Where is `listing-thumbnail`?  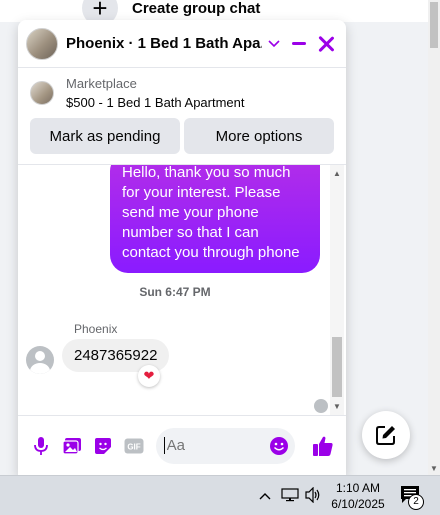
listing-thumbnail is located at coordinates (42, 93).